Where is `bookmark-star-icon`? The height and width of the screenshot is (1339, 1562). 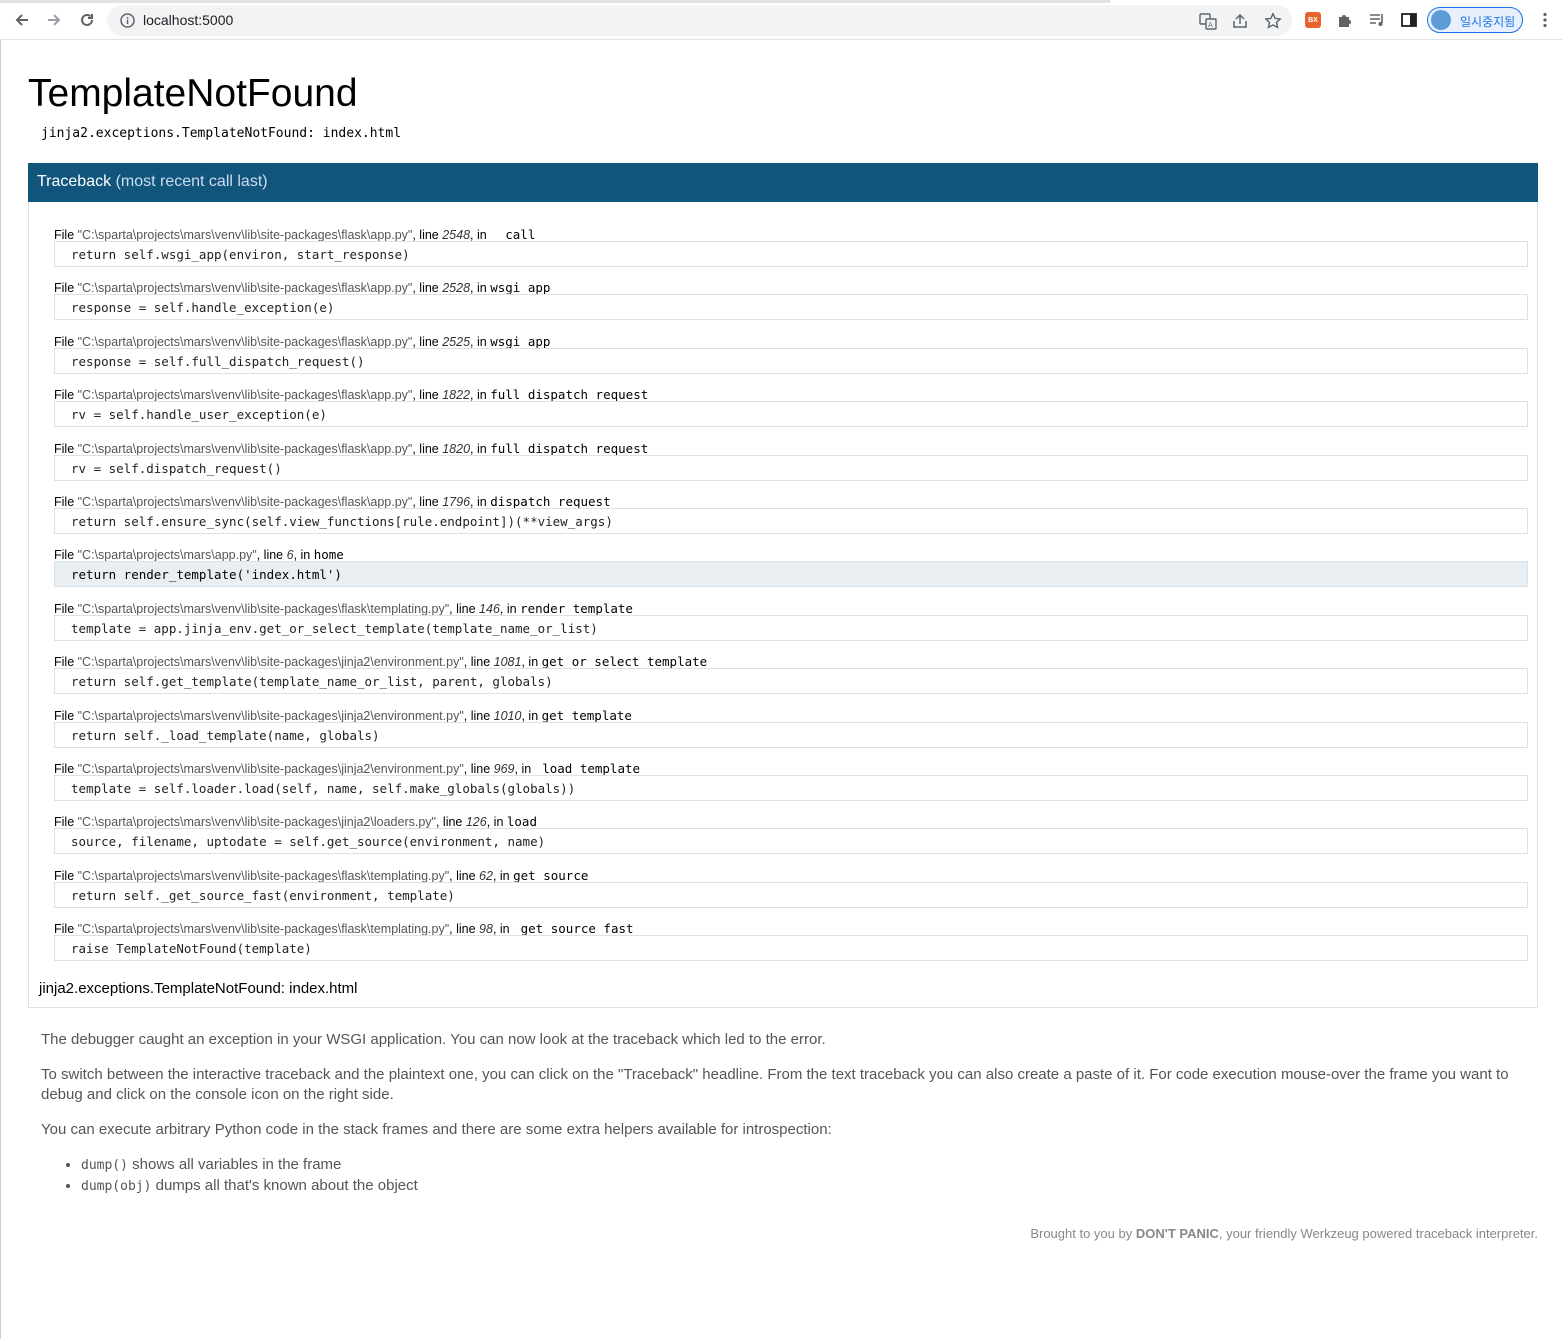
bookmark-star-icon is located at coordinates (1273, 21).